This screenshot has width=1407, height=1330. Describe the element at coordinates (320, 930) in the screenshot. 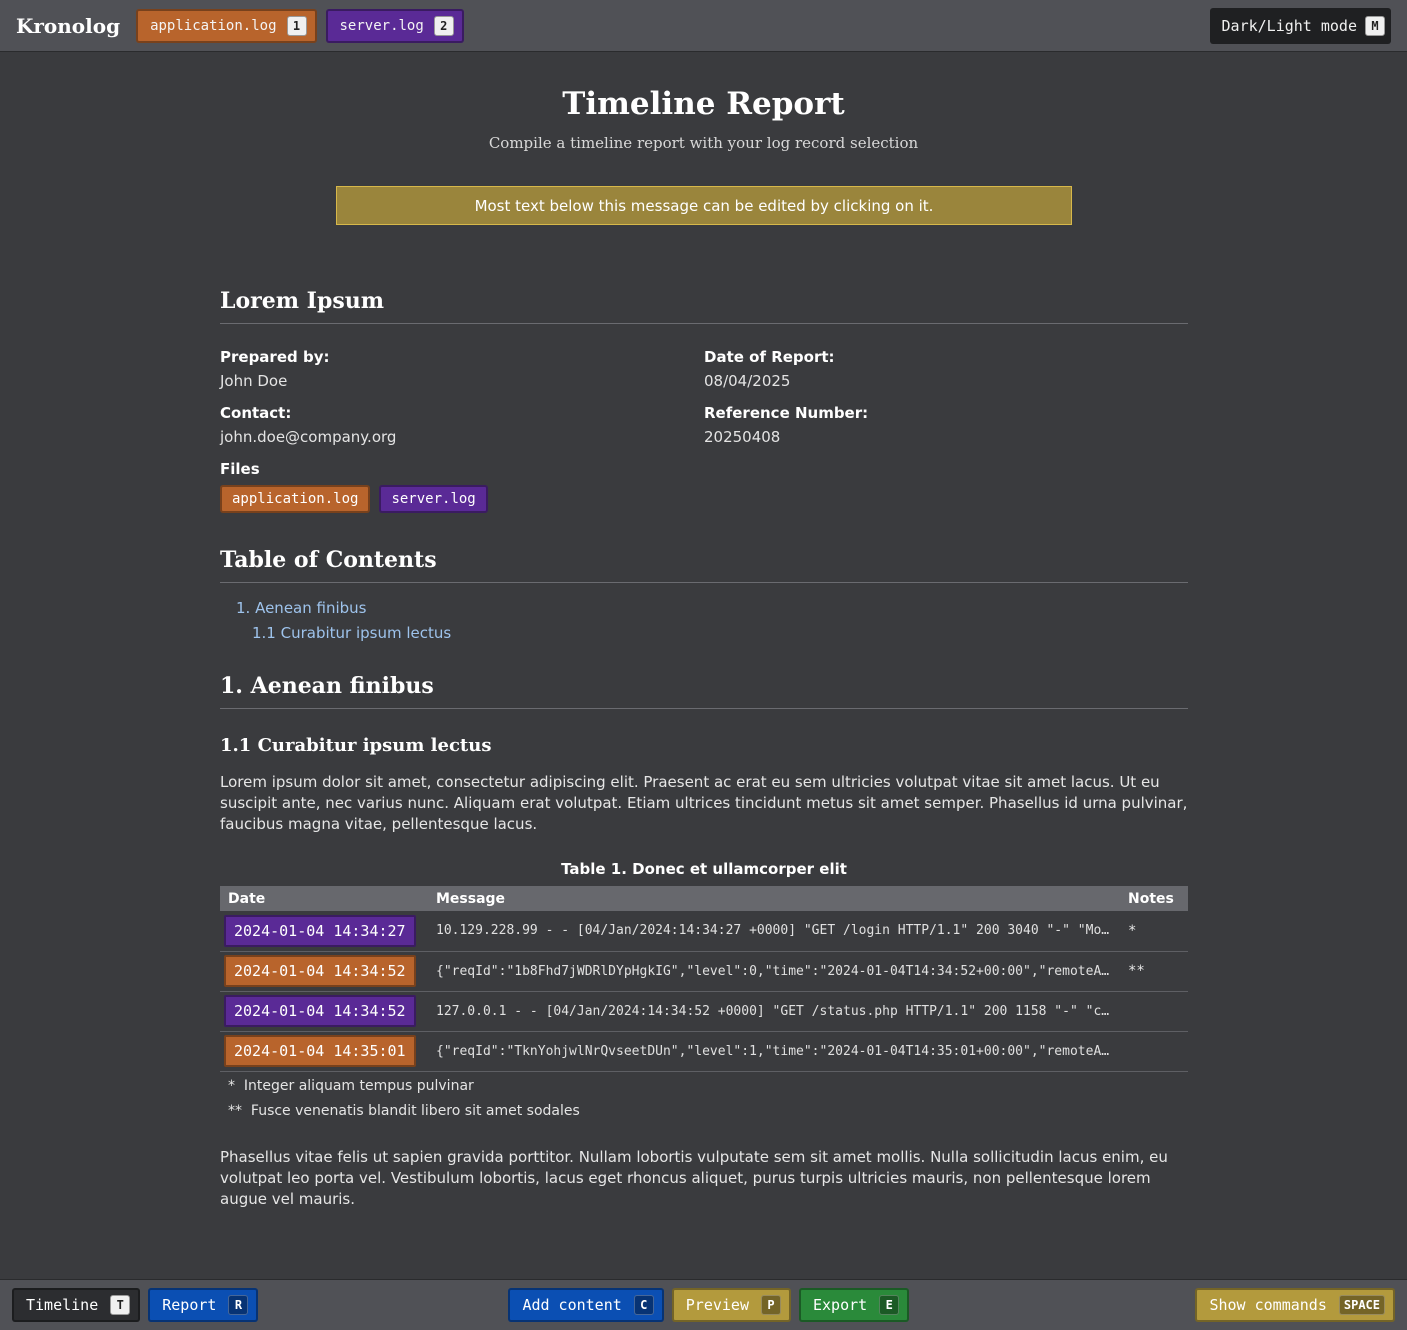

I see `timestamp-badge: 2024-01-04 14:34:27` at that location.